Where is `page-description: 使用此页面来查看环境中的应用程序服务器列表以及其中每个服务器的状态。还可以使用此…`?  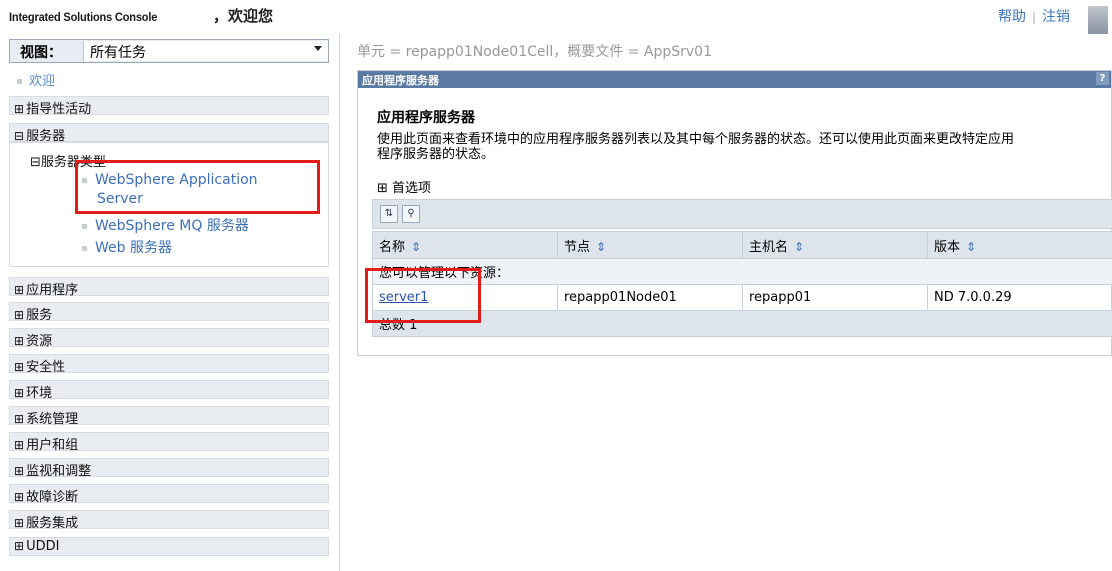 page-description: 使用此页面来查看环境中的应用程序服务器列表以及其中每个服务器的状态。还可以使用此… is located at coordinates (742, 147).